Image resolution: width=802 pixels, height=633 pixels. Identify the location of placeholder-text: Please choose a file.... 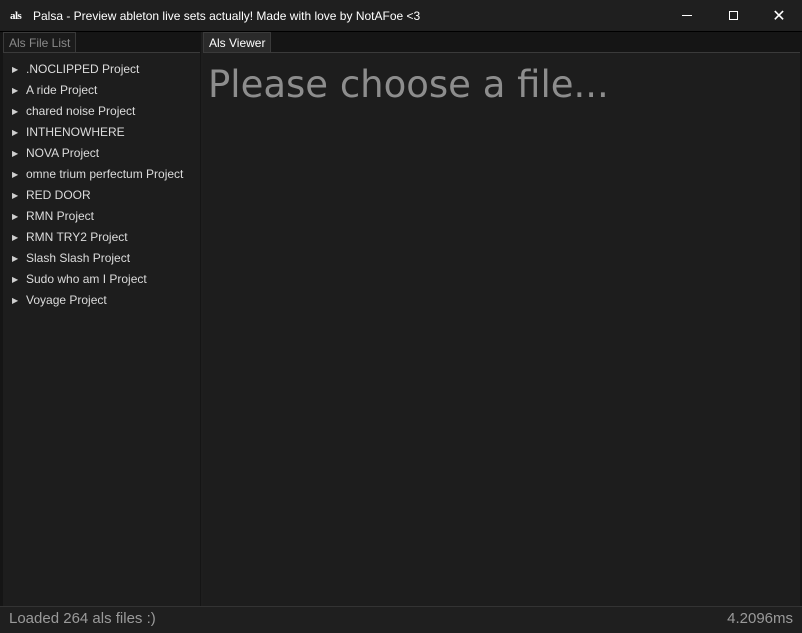
(408, 84).